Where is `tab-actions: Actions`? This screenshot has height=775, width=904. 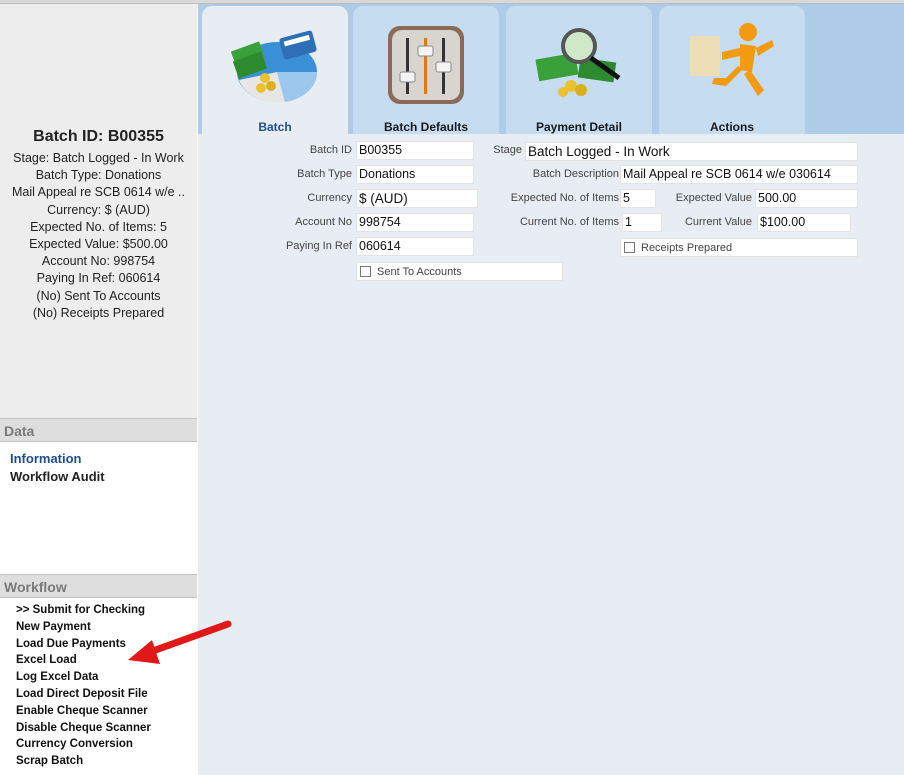
tab-actions: Actions is located at coordinates (732, 70).